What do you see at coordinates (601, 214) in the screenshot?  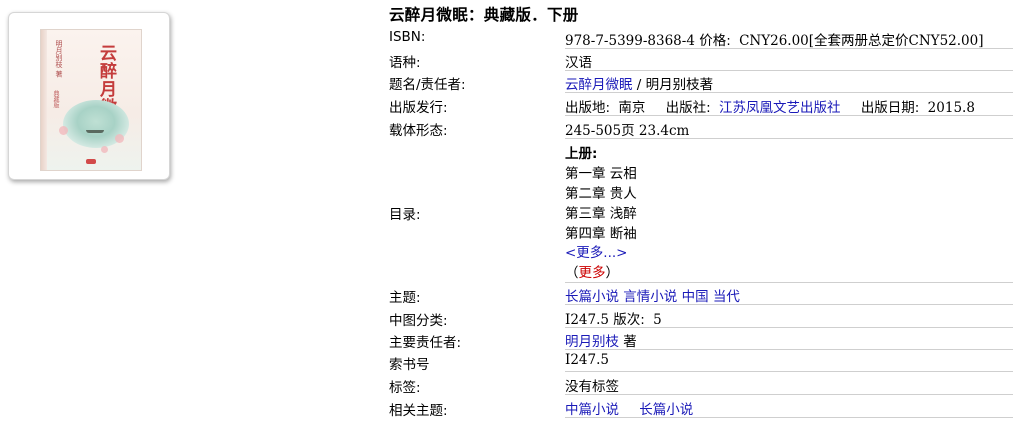 I see `toc-chapter: 第三章 浅醉` at bounding box center [601, 214].